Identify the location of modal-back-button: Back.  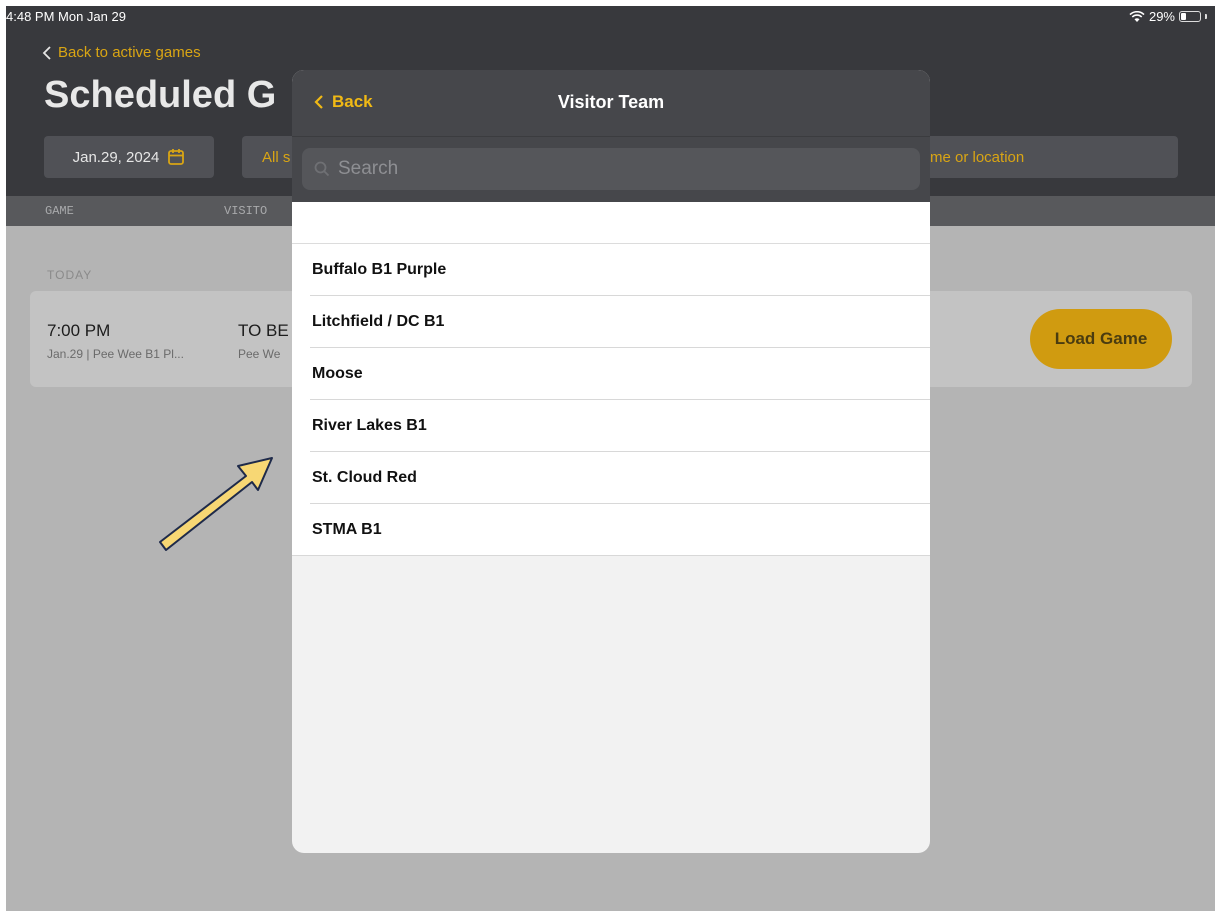
(343, 102).